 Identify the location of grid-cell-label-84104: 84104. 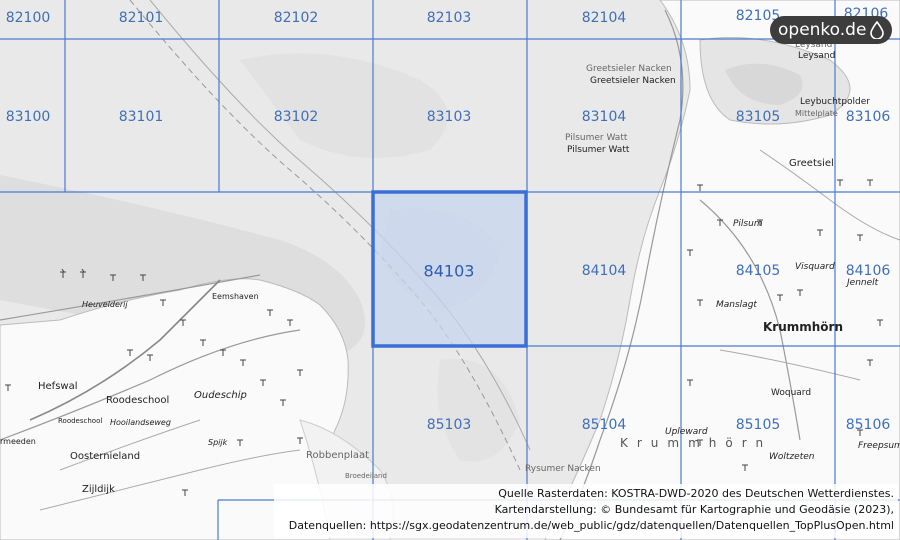
(604, 271).